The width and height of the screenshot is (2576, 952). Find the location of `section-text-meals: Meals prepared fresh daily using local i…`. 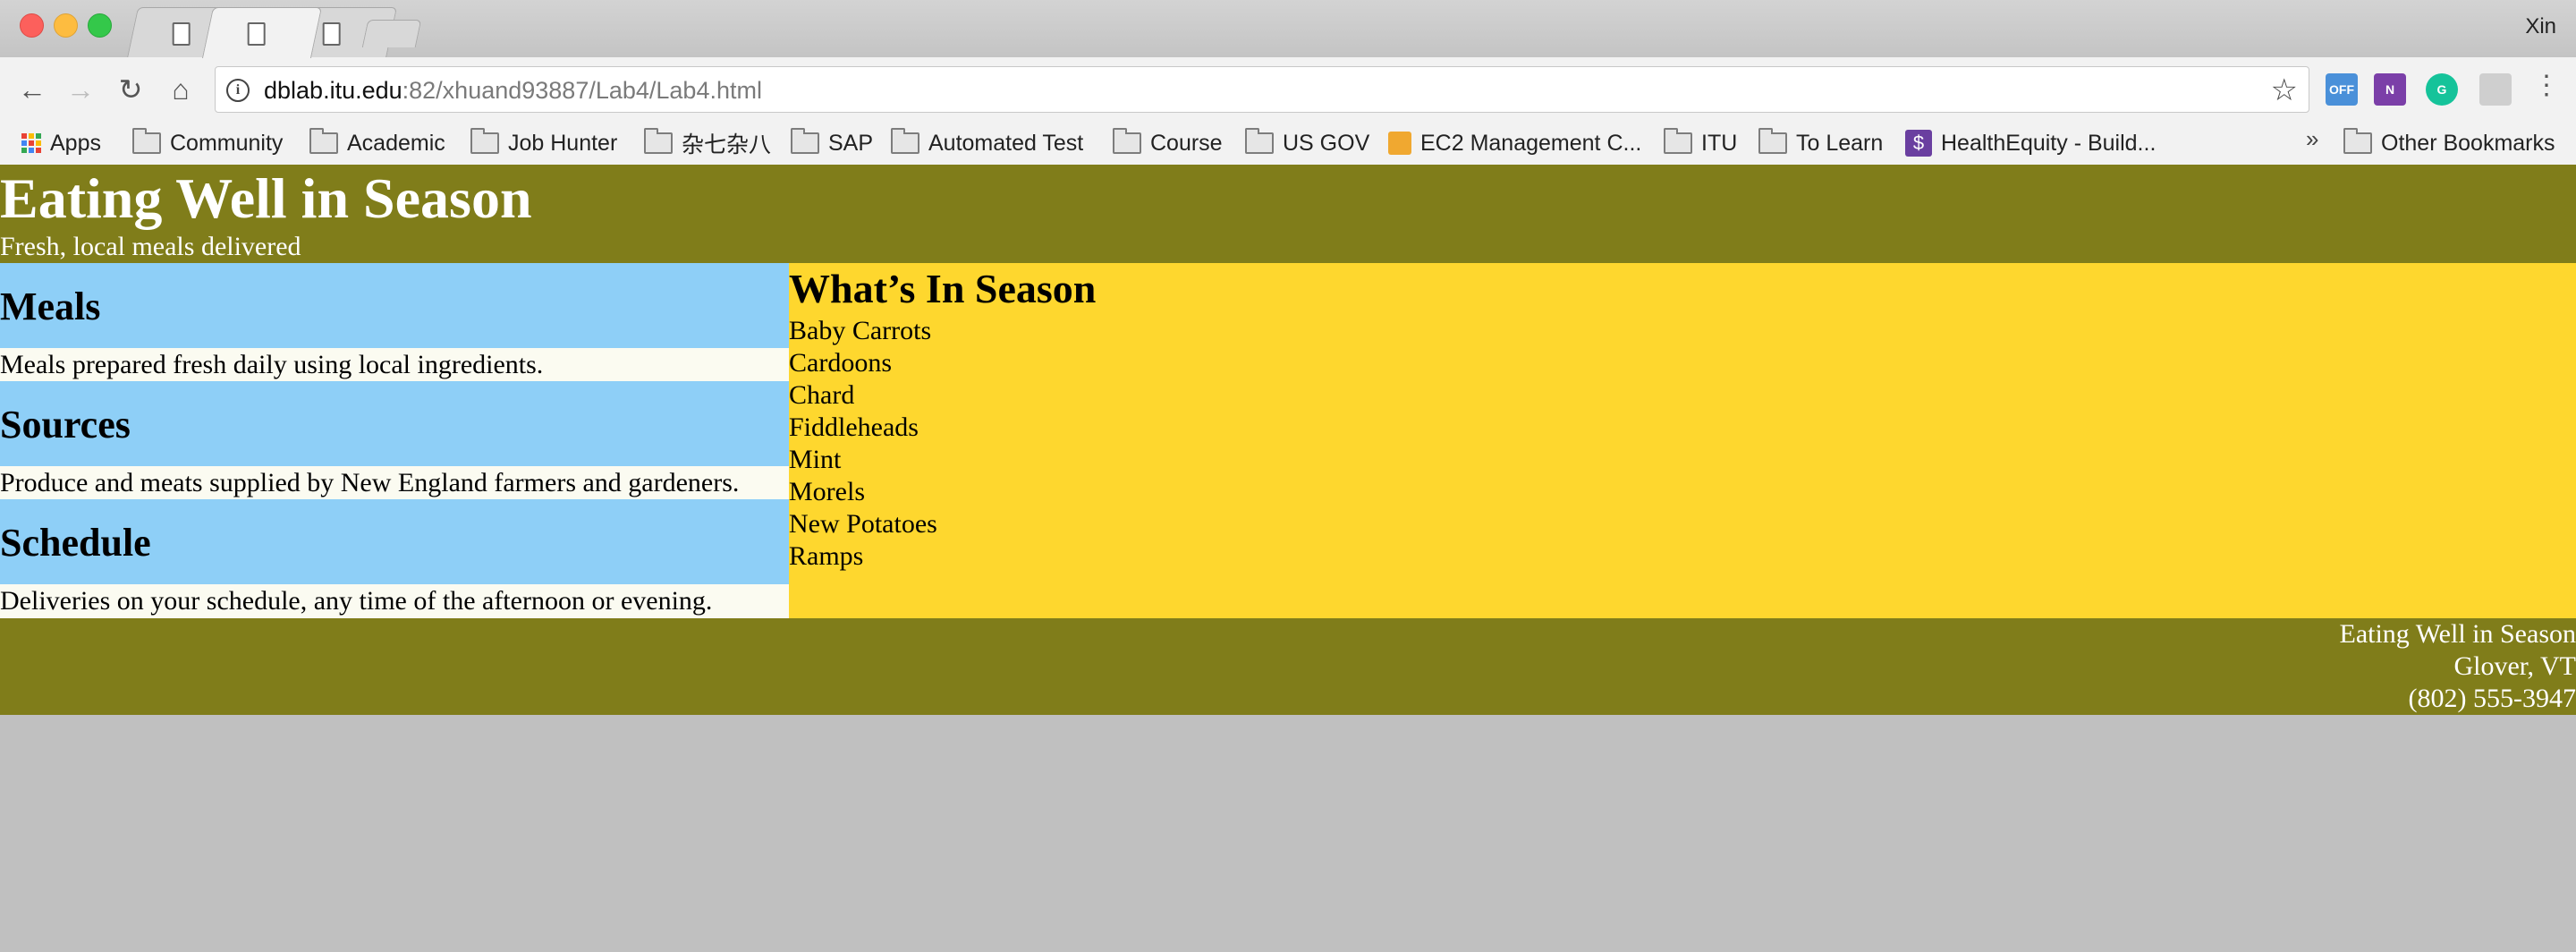

section-text-meals: Meals prepared fresh daily using local i… is located at coordinates (394, 364).